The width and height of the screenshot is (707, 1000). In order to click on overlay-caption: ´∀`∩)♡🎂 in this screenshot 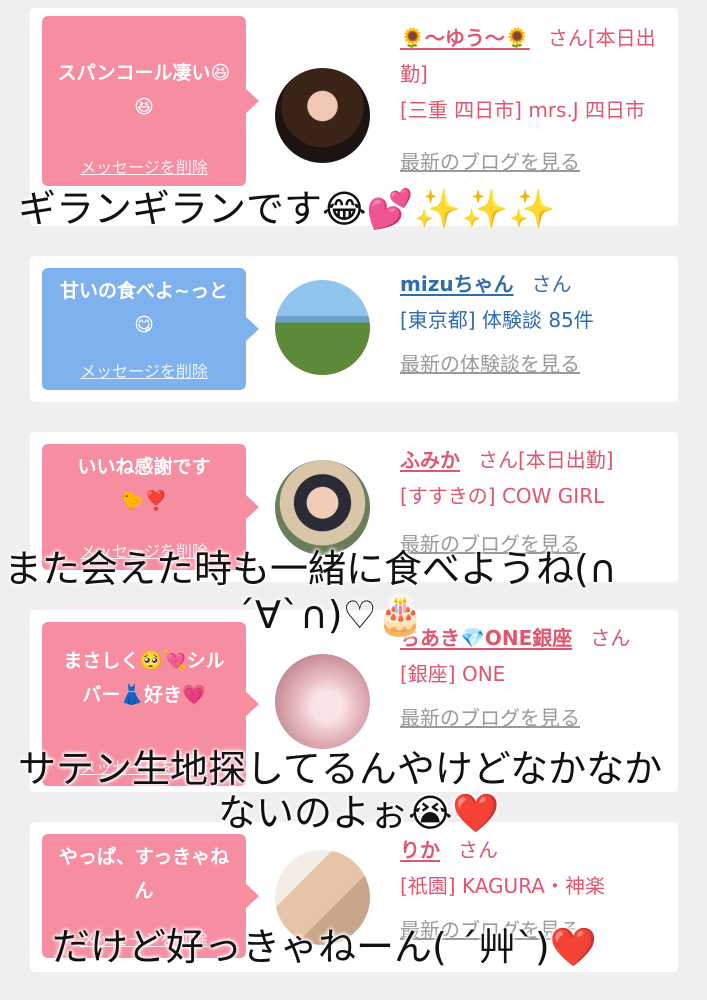, I will do `click(330, 615)`.